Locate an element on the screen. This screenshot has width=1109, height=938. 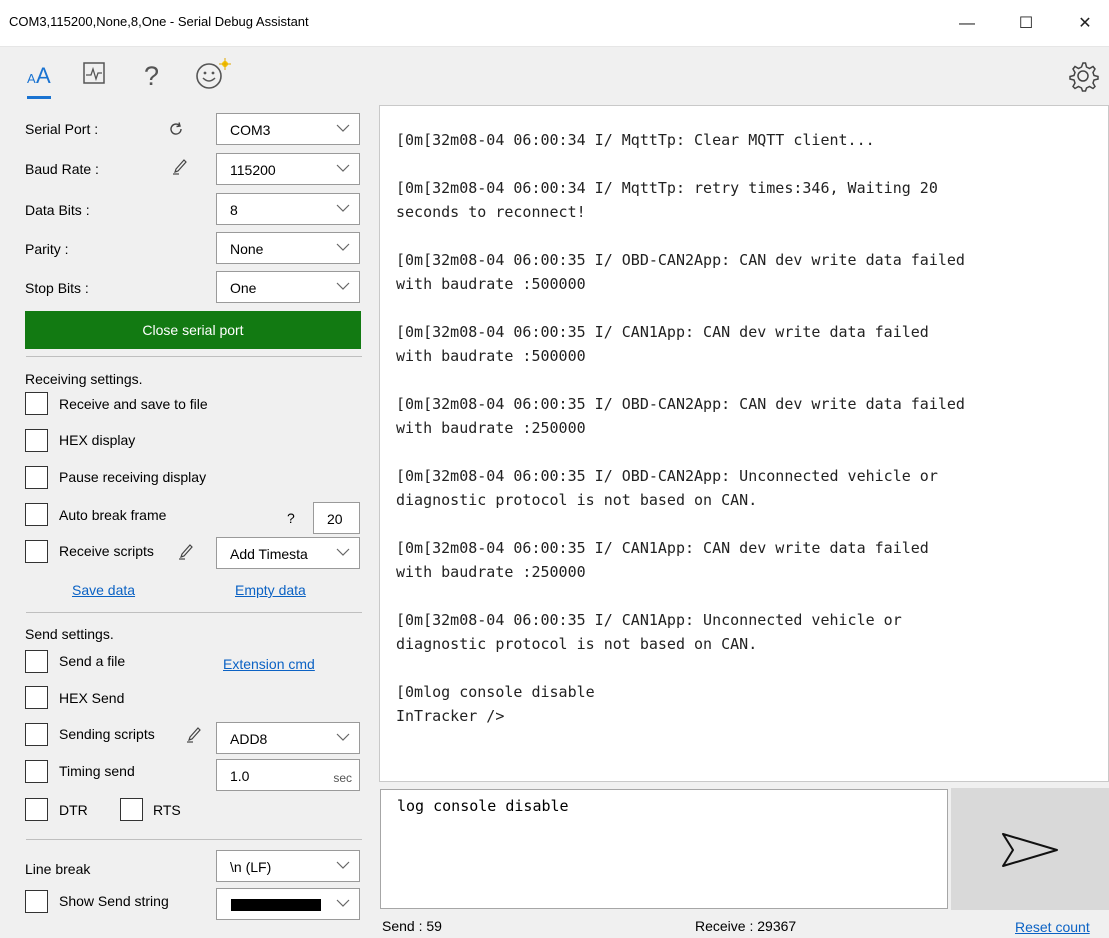
data-bits-value: 8 is located at coordinates (234, 210).